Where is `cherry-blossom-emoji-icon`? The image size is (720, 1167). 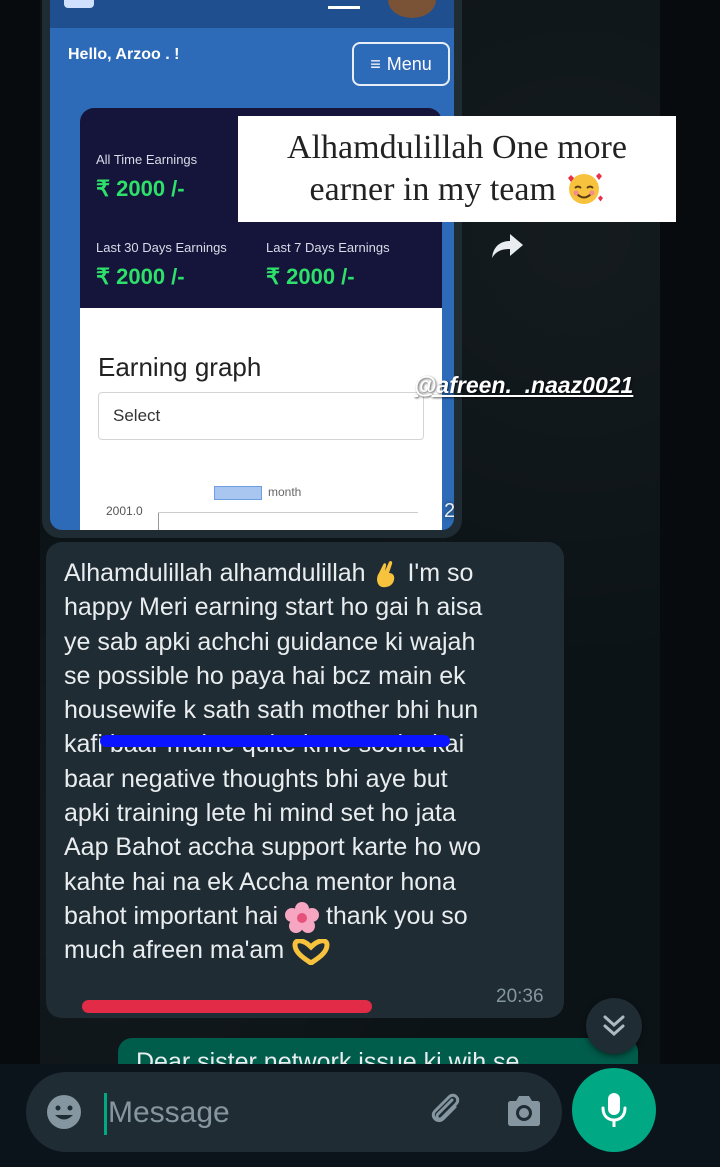
cherry-blossom-emoji-icon is located at coordinates (301, 918).